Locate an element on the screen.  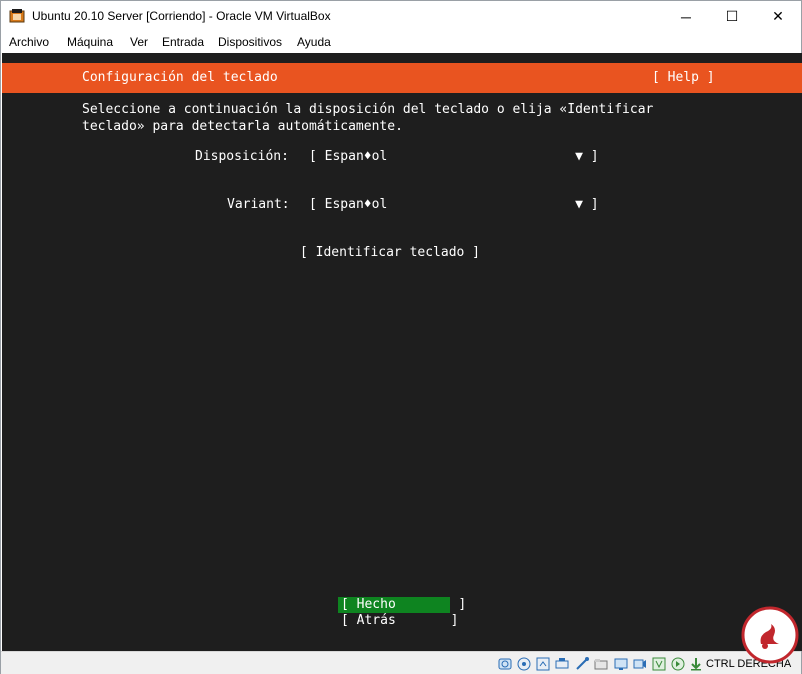
layout-label: Disposición: is located at coordinates (242, 156).